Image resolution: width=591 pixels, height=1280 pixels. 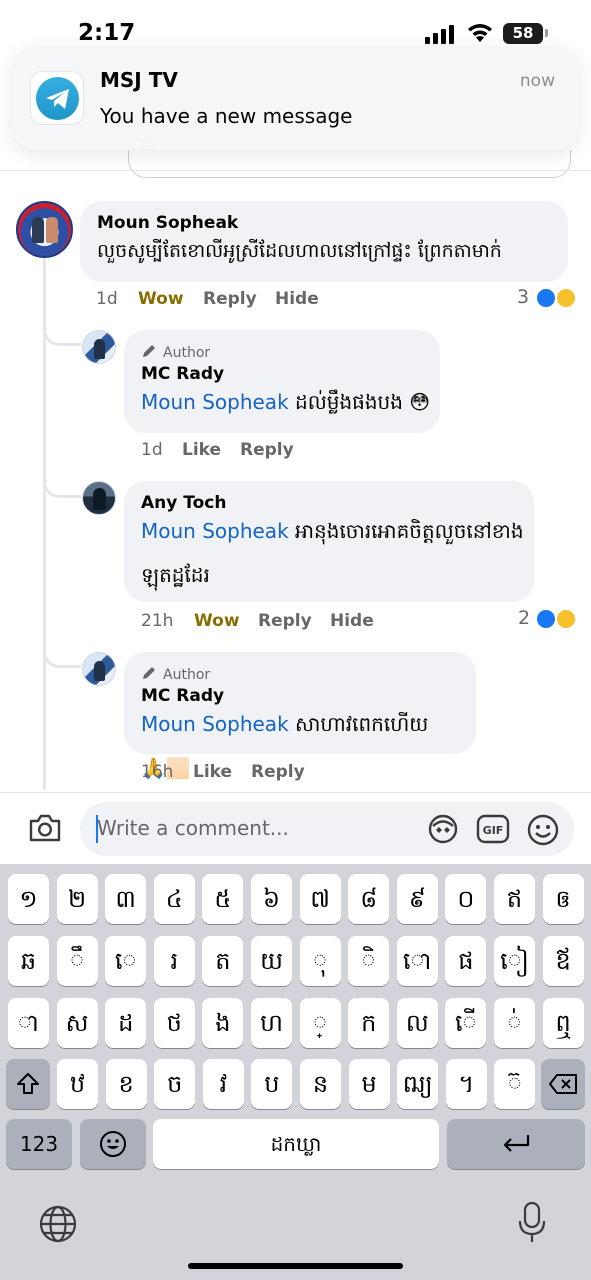 What do you see at coordinates (58, 1224) in the screenshot?
I see `globe-icon` at bounding box center [58, 1224].